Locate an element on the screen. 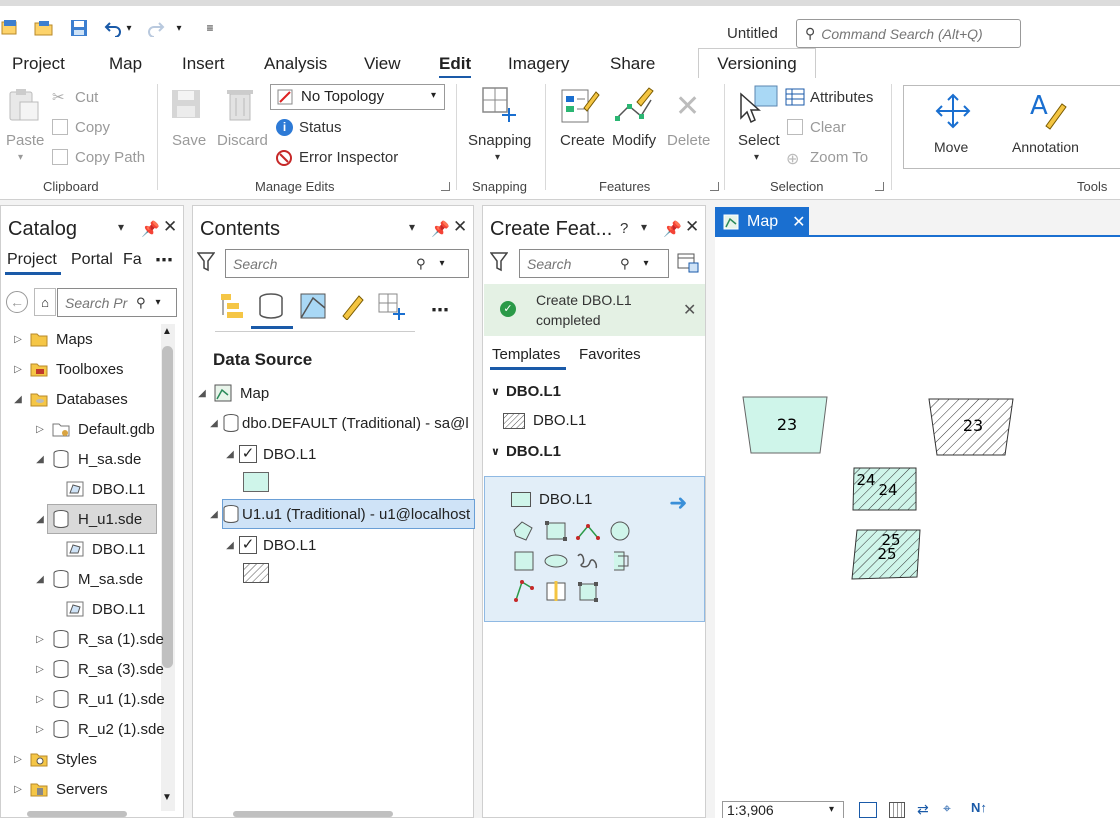 Image resolution: width=1120 pixels, height=818 pixels. grid-icon is located at coordinates (868, 810).